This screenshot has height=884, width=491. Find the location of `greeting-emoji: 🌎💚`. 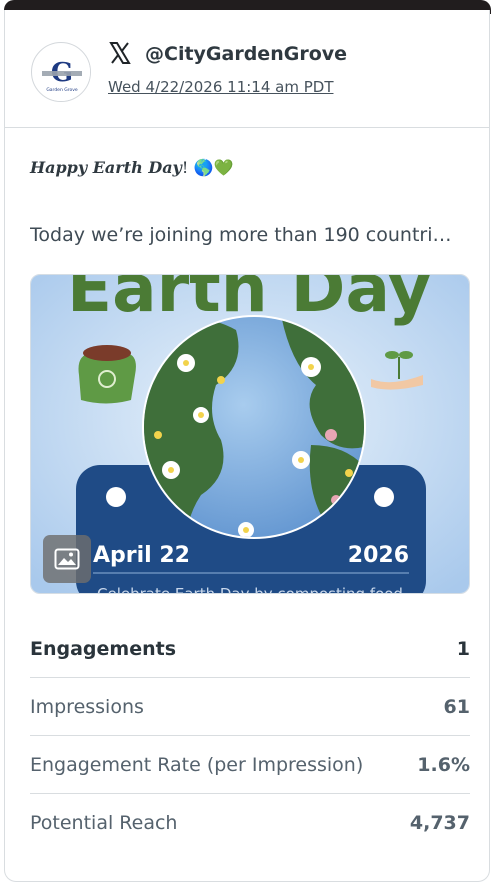

greeting-emoji: 🌎💚 is located at coordinates (213, 167).